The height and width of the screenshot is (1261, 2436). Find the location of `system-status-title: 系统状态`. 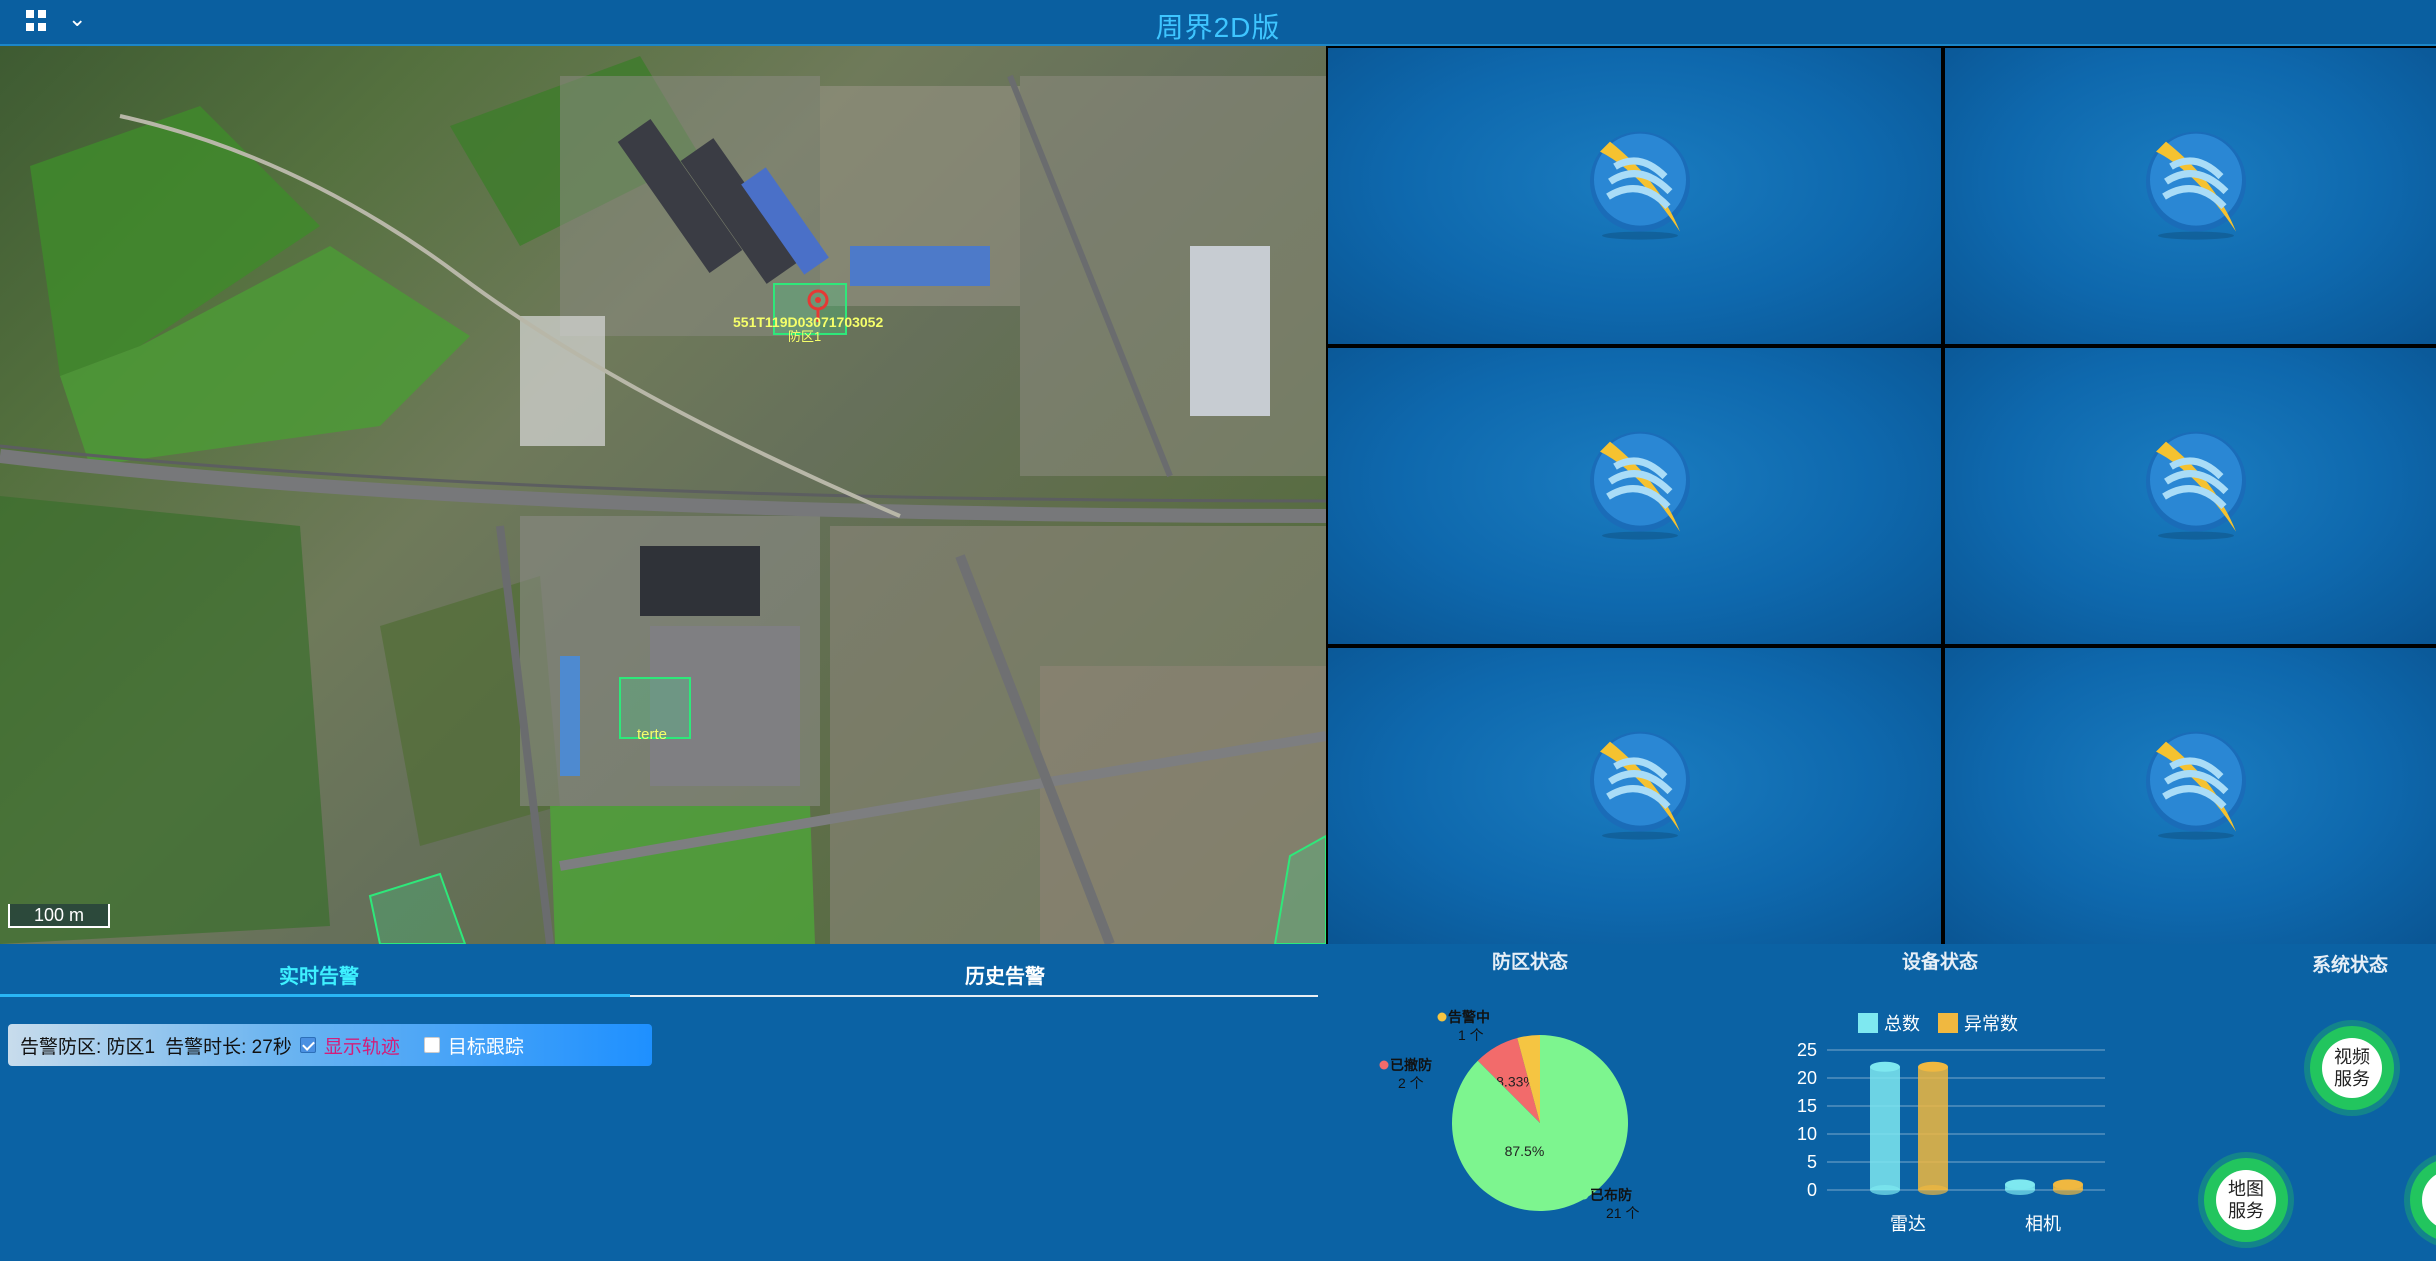

system-status-title: 系统状态 is located at coordinates (2350, 965).